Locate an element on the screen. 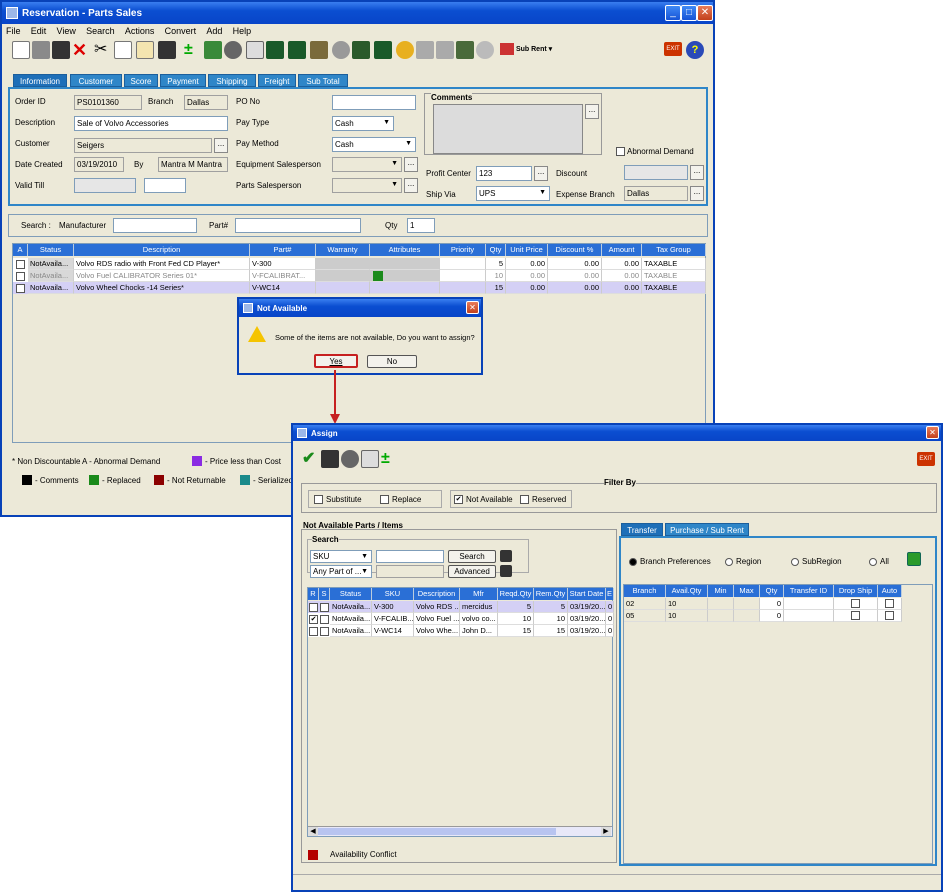 This screenshot has width=945, height=893. link-icon is located at coordinates (485, 50).